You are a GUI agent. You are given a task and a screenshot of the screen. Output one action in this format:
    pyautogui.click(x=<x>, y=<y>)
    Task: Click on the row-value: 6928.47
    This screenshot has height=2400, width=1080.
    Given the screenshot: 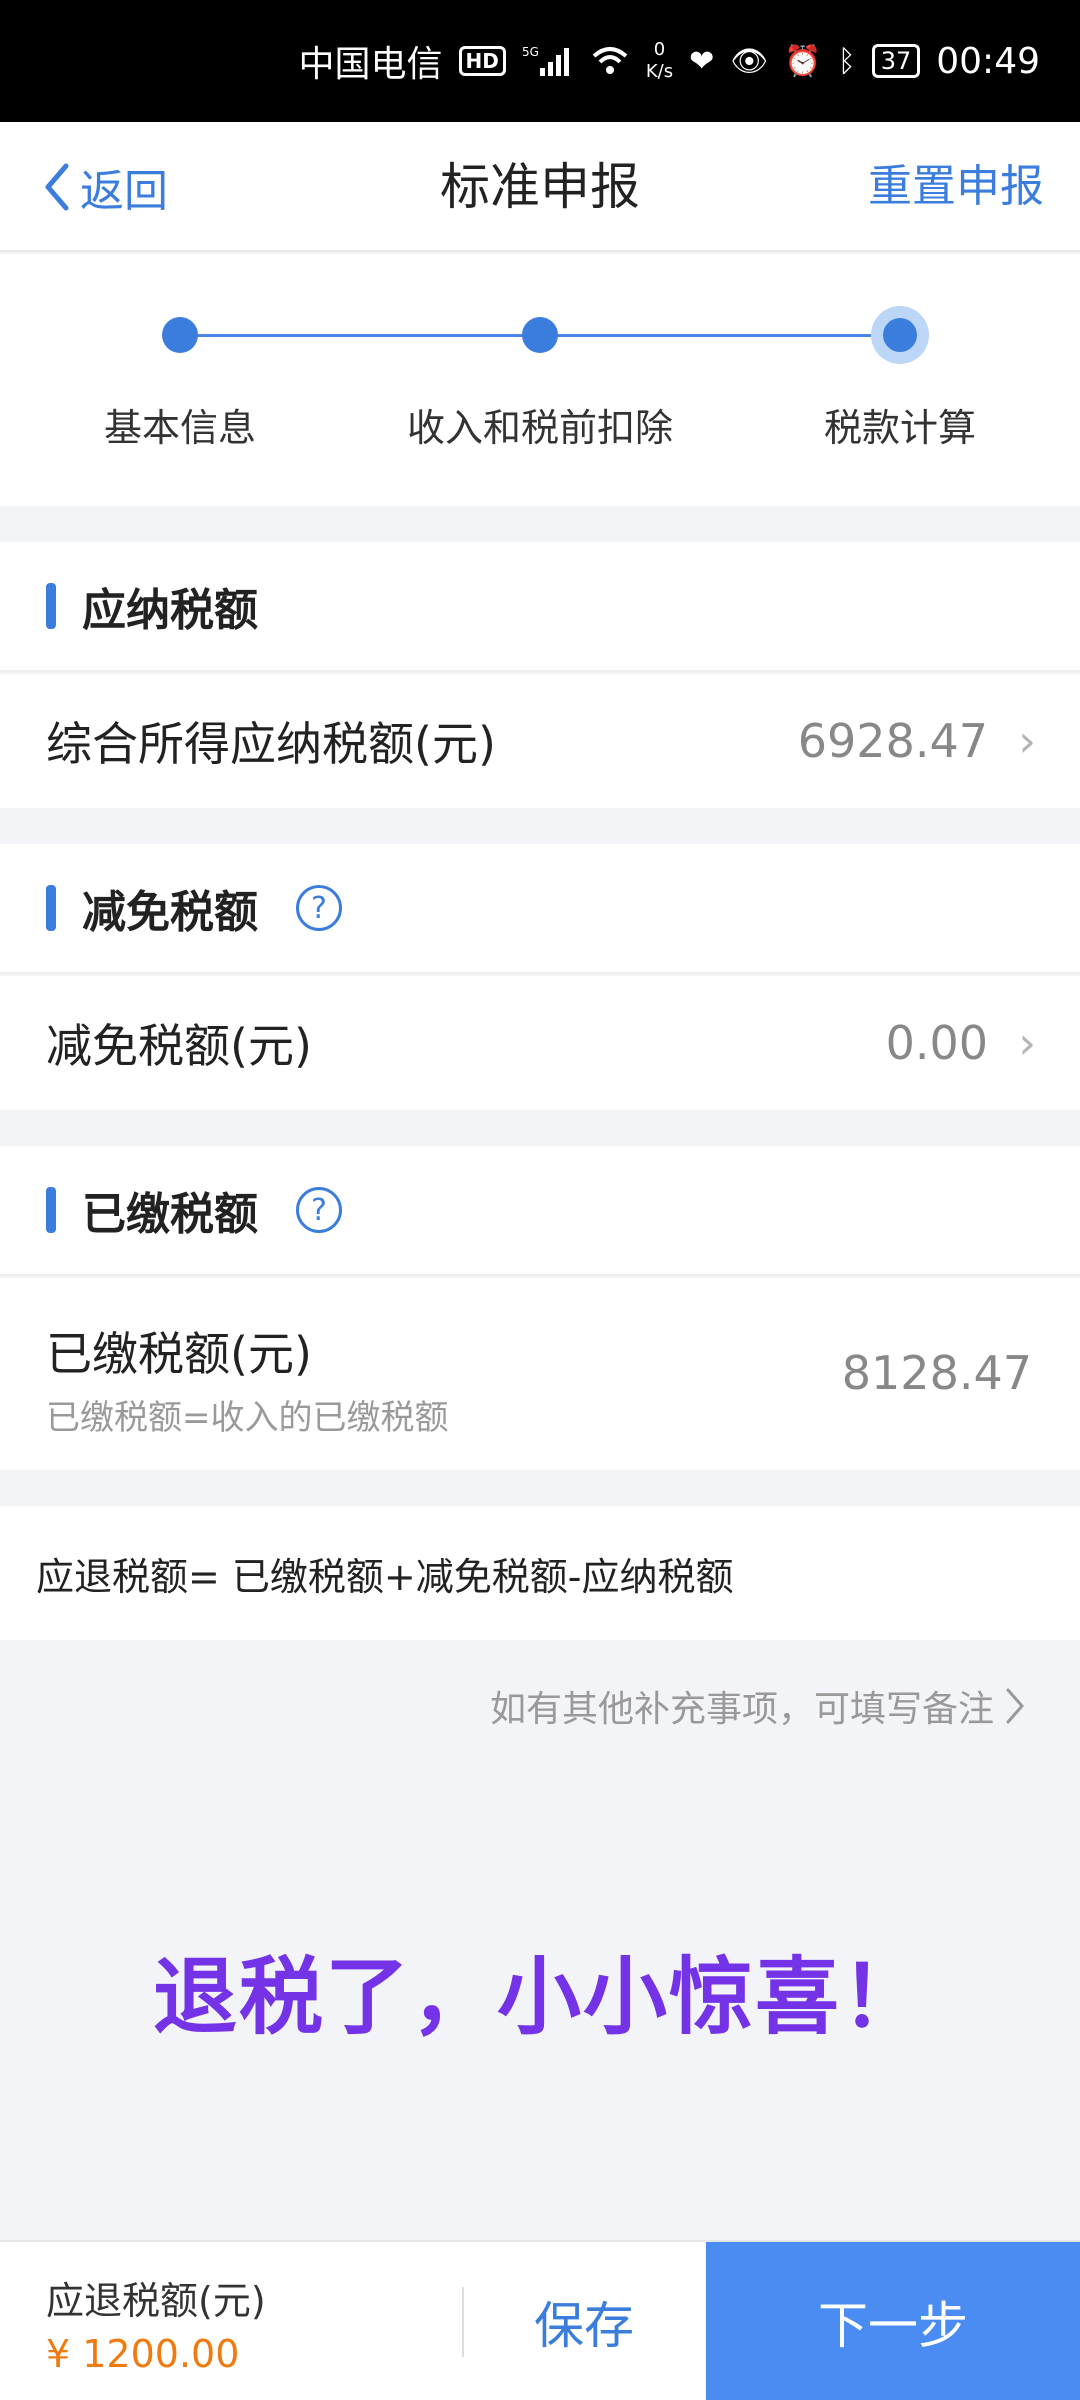 What is the action you would take?
    pyautogui.click(x=892, y=741)
    